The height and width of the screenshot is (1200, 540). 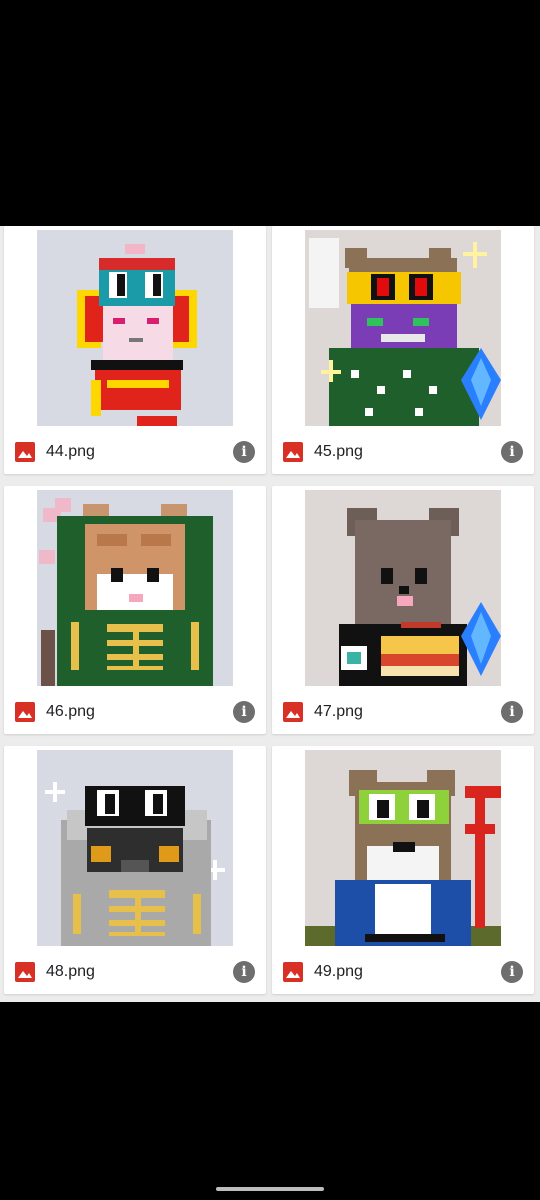 What do you see at coordinates (270, 1189) in the screenshot?
I see `home-indicator` at bounding box center [270, 1189].